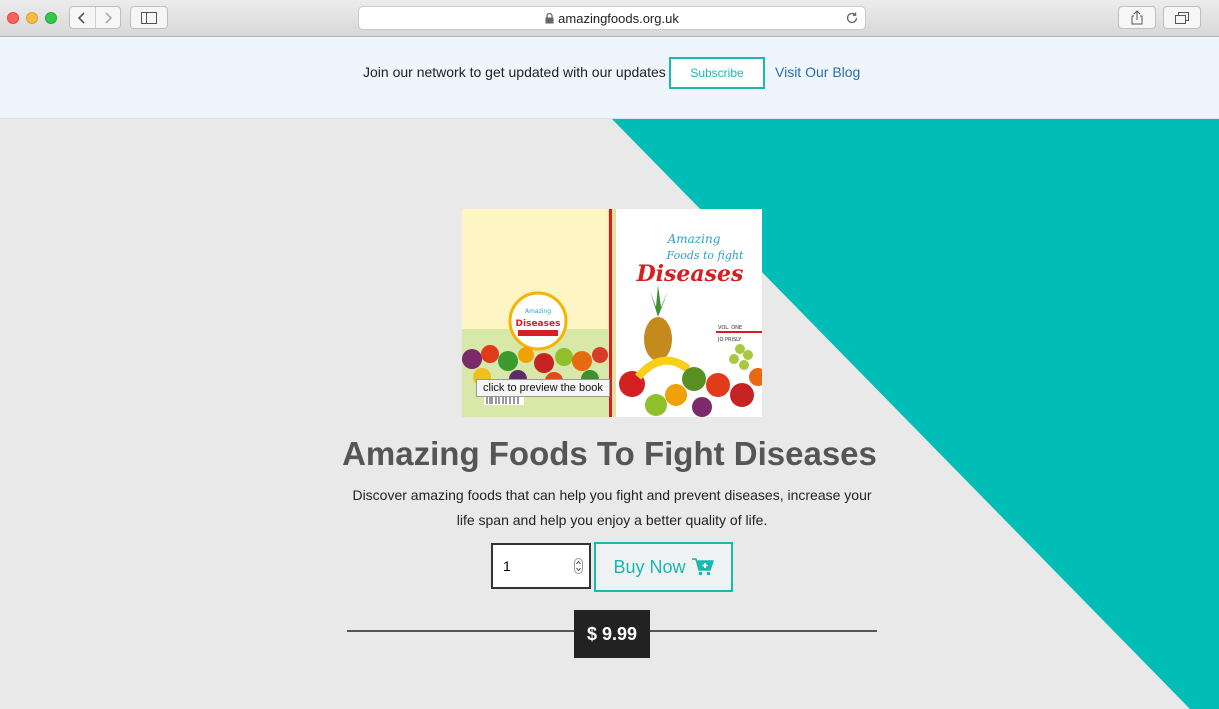  Describe the element at coordinates (578, 566) in the screenshot. I see `stepper-arrows-icon` at that location.